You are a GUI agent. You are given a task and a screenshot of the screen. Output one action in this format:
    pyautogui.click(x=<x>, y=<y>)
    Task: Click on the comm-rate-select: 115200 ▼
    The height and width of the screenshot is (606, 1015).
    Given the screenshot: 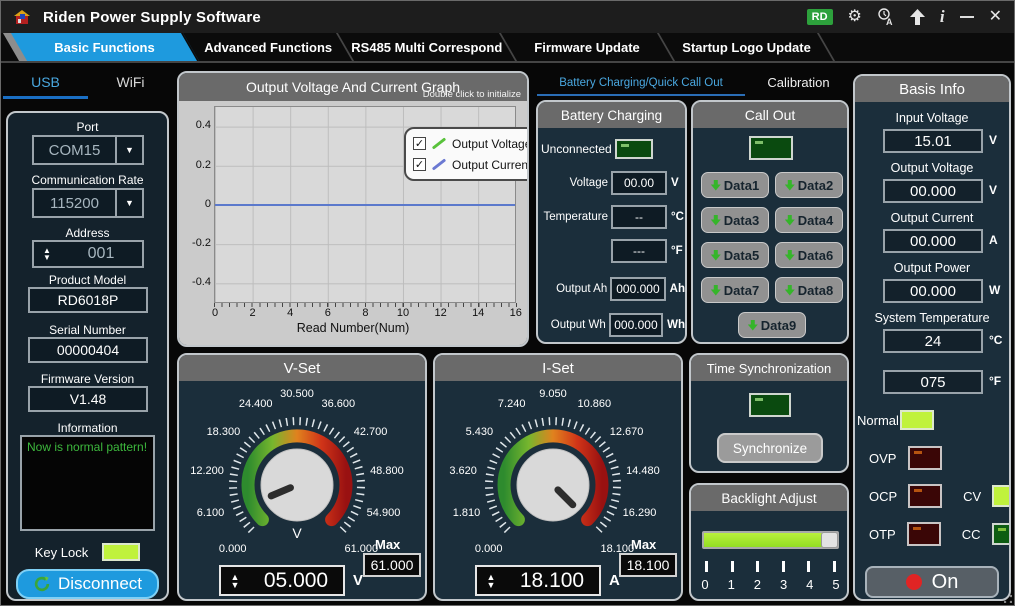 What is the action you would take?
    pyautogui.click(x=88, y=203)
    